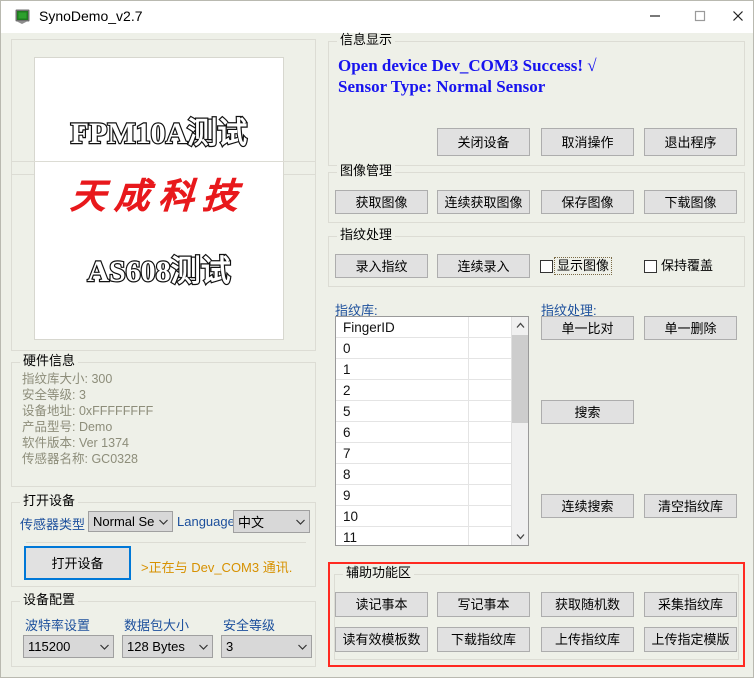 Image resolution: width=754 pixels, height=678 pixels. What do you see at coordinates (737, 16) in the screenshot?
I see `close-button` at bounding box center [737, 16].